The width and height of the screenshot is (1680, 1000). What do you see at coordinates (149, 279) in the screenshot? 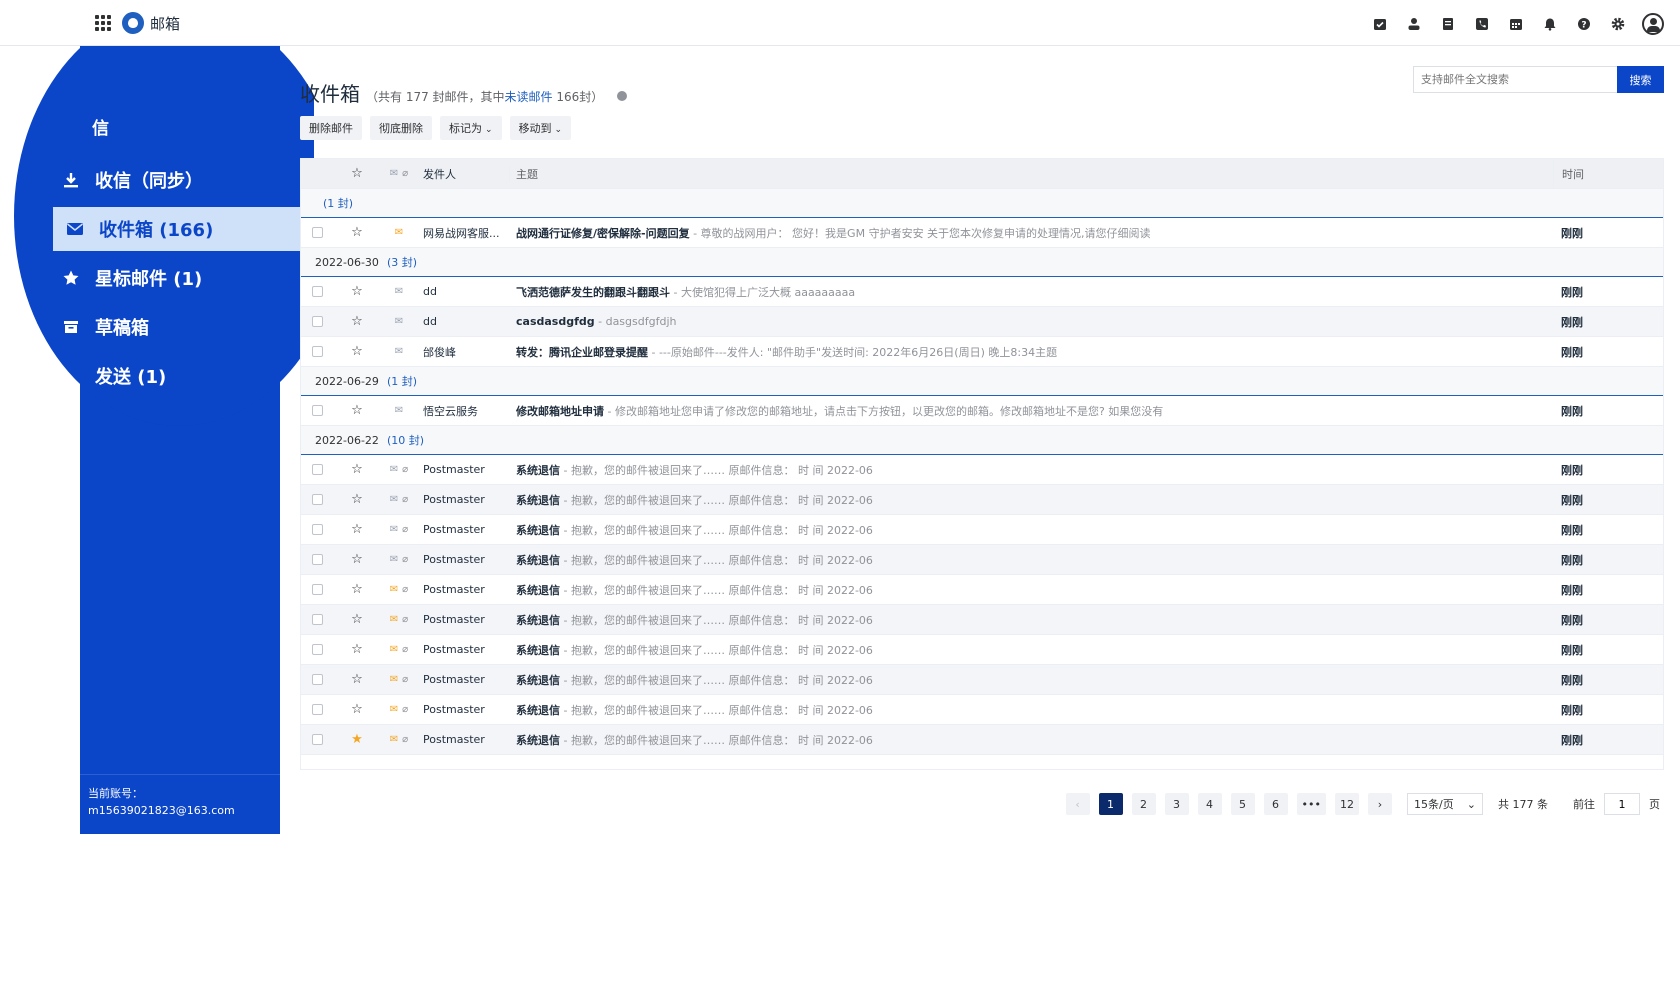
I see `sidebar-item-label: 星标邮件 (1)` at bounding box center [149, 279].